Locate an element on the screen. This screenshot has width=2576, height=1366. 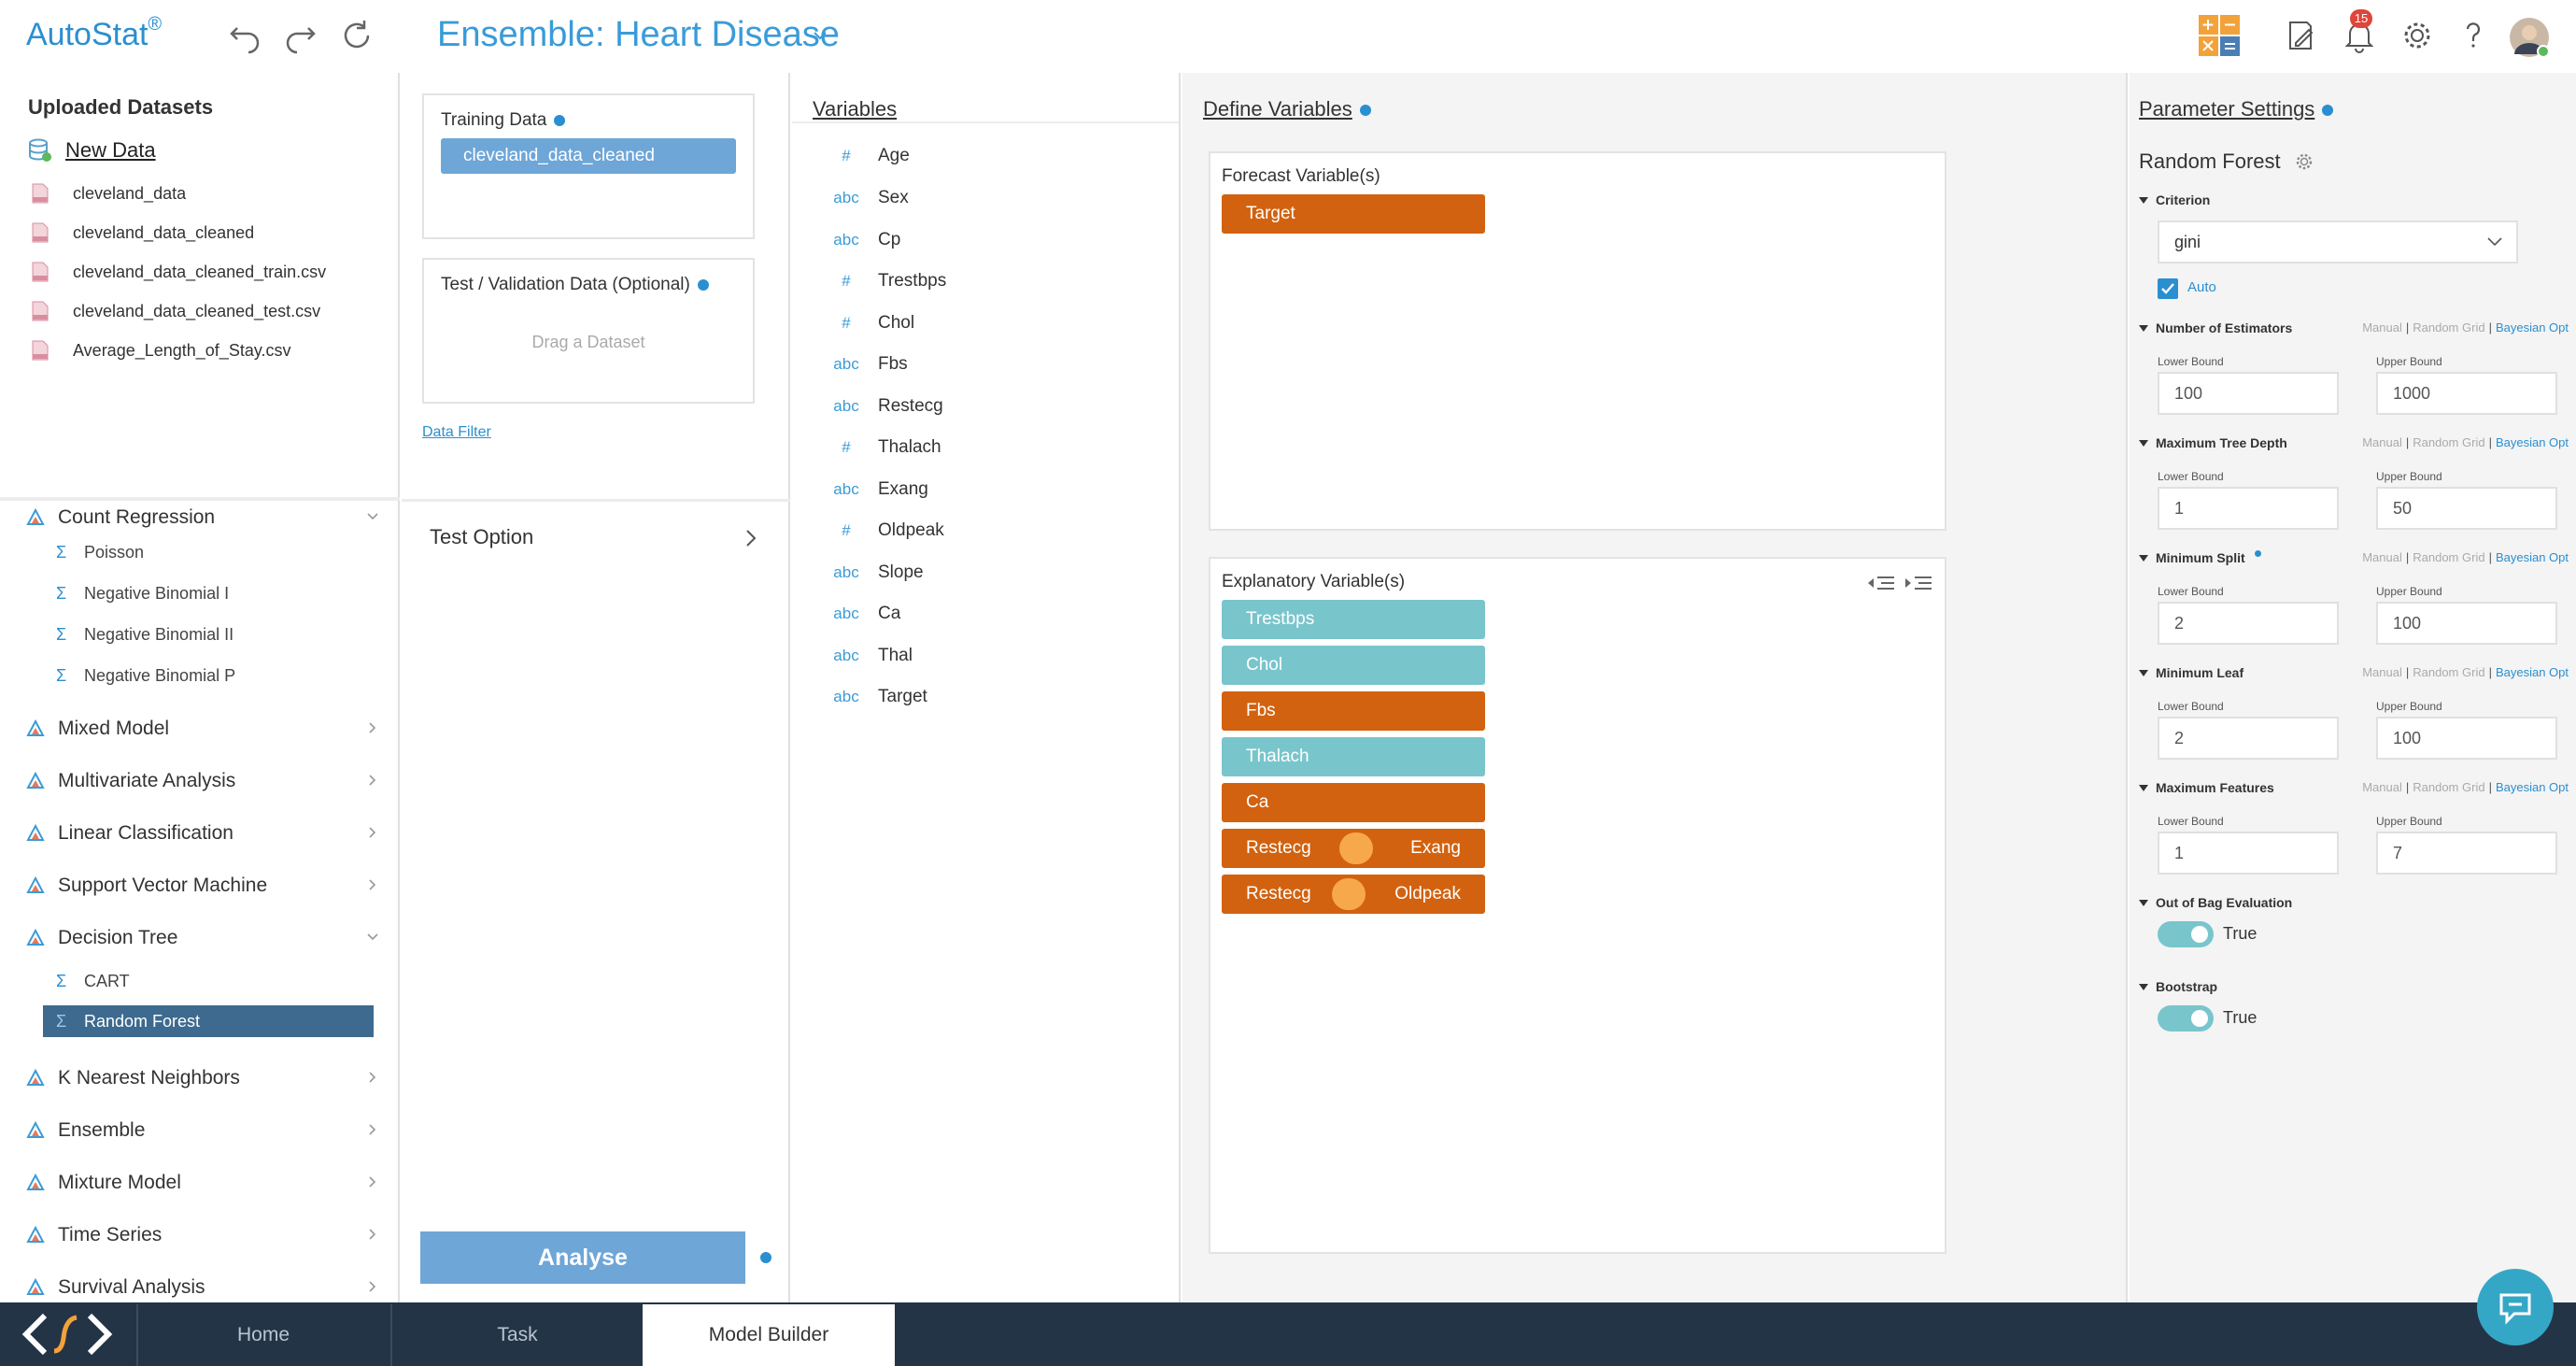
max-features-lower-input: 1 is located at coordinates (2248, 853).